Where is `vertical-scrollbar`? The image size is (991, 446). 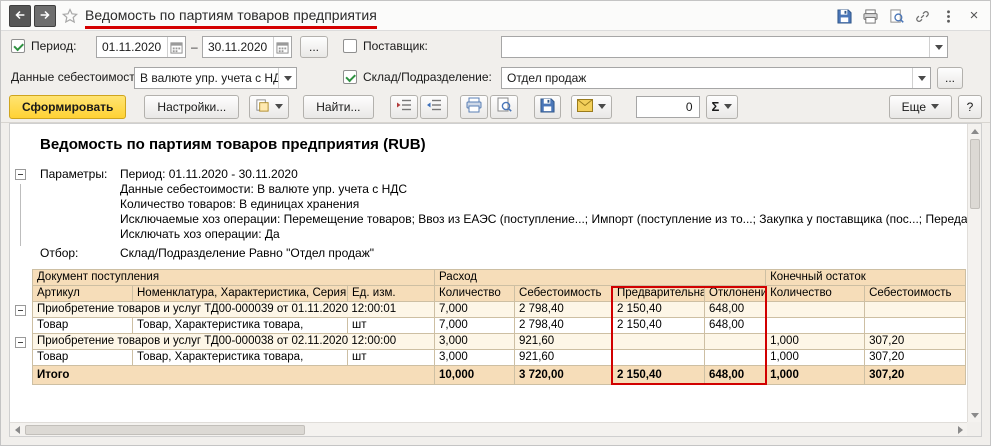
vertical-scrollbar is located at coordinates (974, 273).